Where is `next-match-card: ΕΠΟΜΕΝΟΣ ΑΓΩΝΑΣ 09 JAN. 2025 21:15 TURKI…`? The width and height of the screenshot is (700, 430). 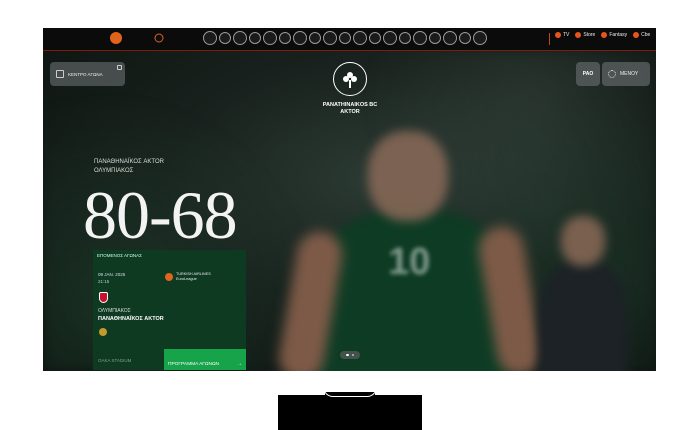 next-match-card: ΕΠΟΜΕΝΟΣ ΑΓΩΝΑΣ 09 JAN. 2025 21:15 TURKI… is located at coordinates (169, 310).